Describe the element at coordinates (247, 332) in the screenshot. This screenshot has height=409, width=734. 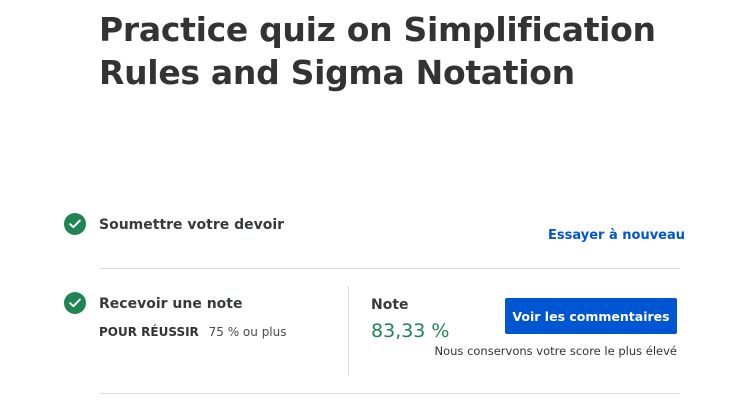
I see `pass-value: 75 % ou plus` at that location.